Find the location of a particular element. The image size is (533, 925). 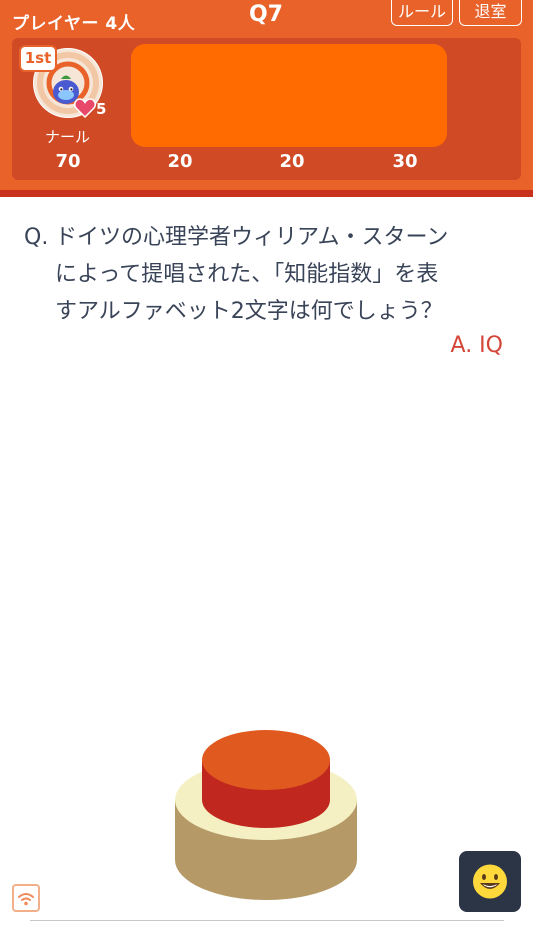

heart-count: 5 is located at coordinates (101, 109).